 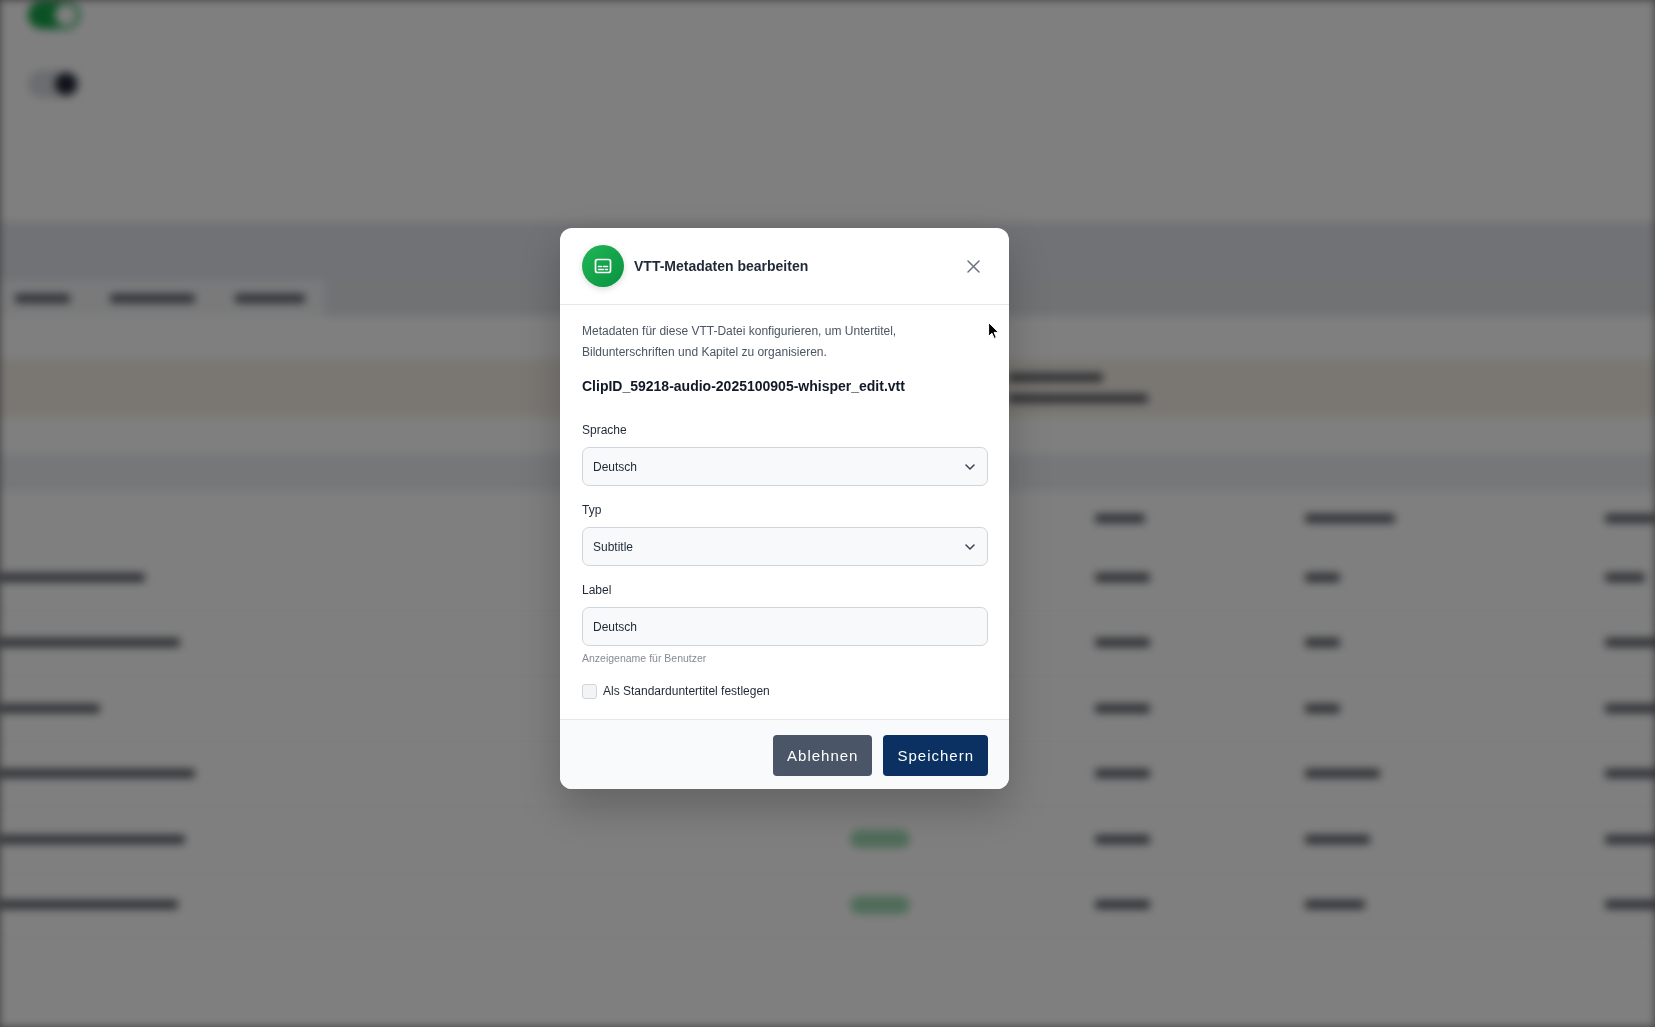 What do you see at coordinates (823, 755) in the screenshot?
I see `cancel-button: Ablehnen` at bounding box center [823, 755].